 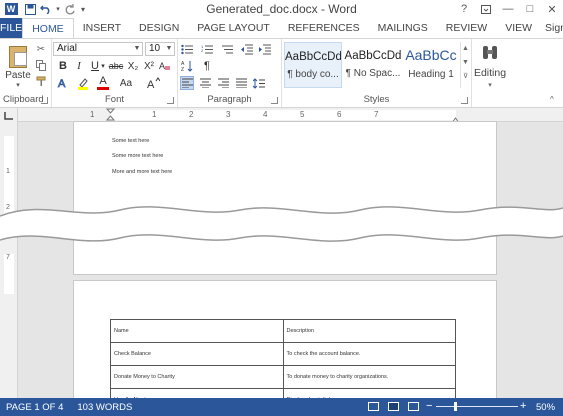 What do you see at coordinates (490, 73) in the screenshot?
I see `editing-group: Editing ▾` at bounding box center [490, 73].